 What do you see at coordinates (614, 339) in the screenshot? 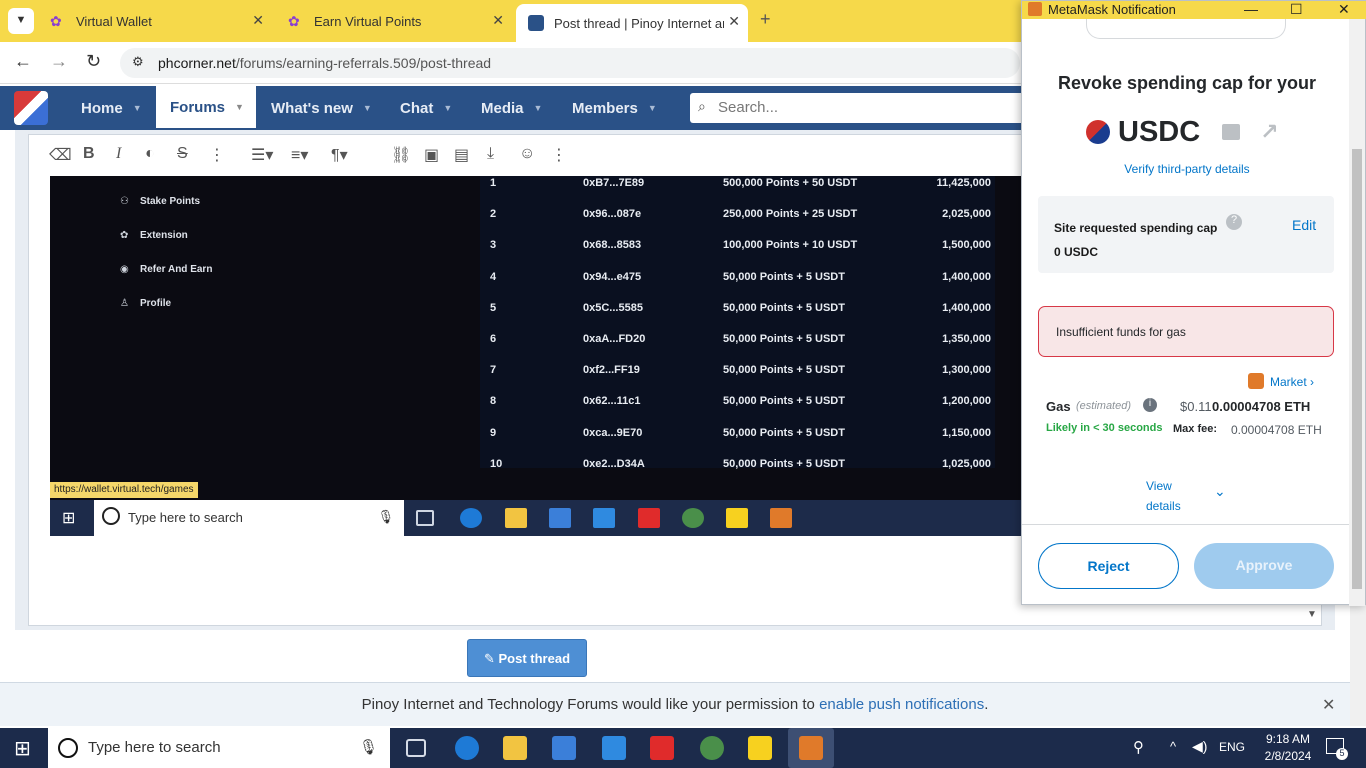
I see `cell-addr: 0xaA...FD20` at bounding box center [614, 339].